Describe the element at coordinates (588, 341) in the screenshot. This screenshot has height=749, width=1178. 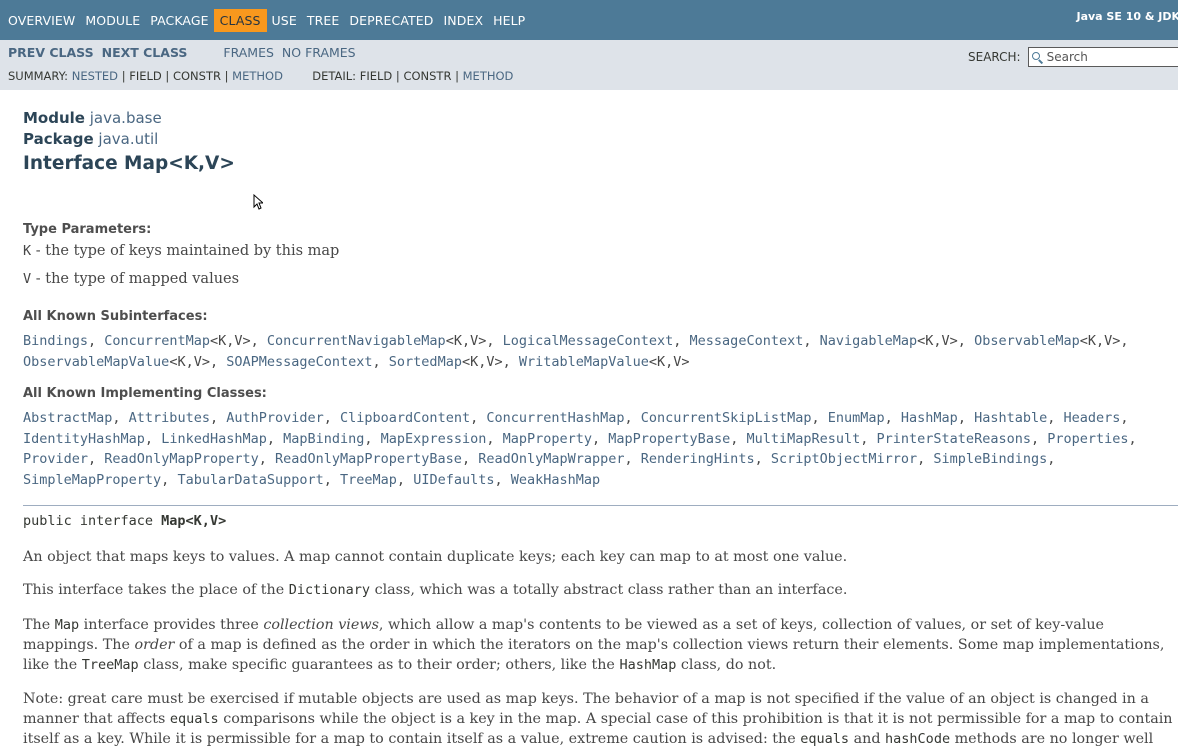
I see `type-link: LogicalMessageContext` at that location.